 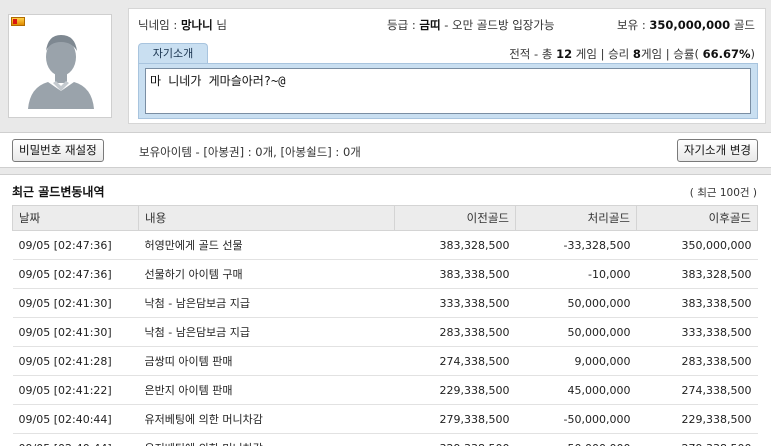 I want to click on cell-before-gold: 383,338,500, so click(x=455, y=274).